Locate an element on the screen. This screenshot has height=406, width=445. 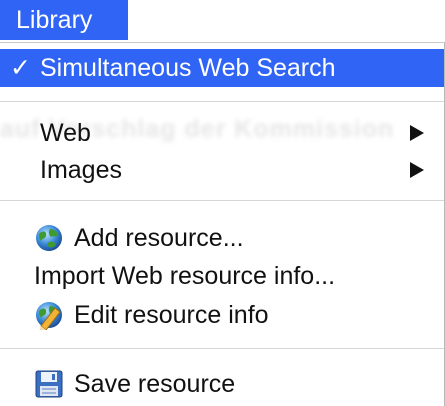
menu-item-label: Save resource is located at coordinates (155, 384).